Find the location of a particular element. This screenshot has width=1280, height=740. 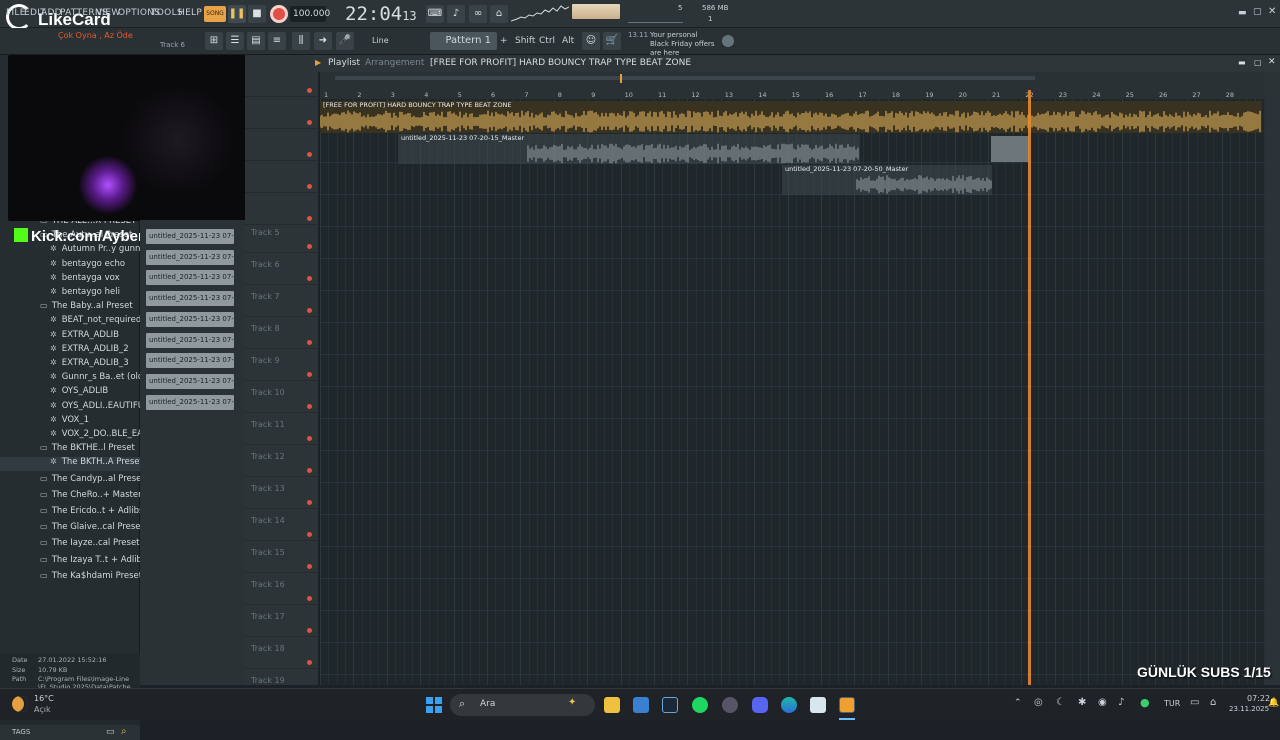

smile-icon: ☺ is located at coordinates (591, 41).